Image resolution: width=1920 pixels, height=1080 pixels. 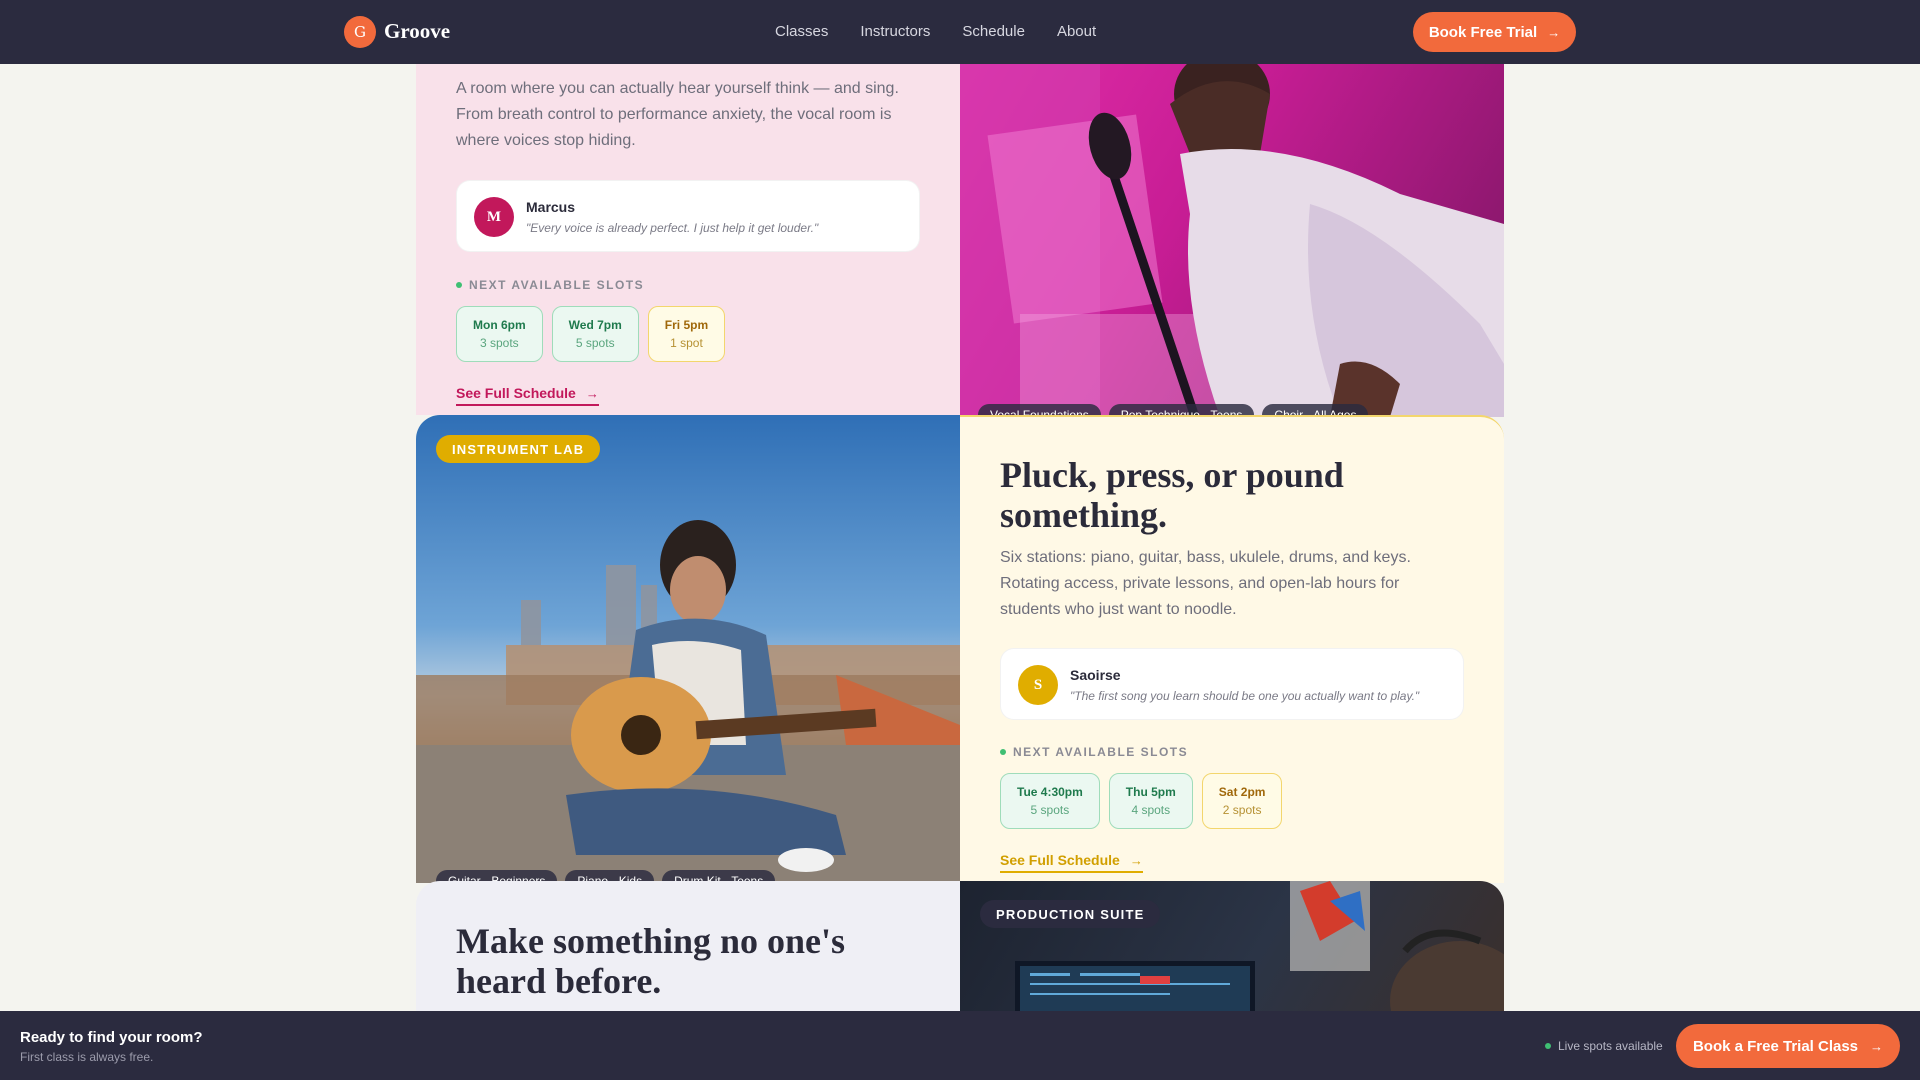 What do you see at coordinates (1483, 32) in the screenshot?
I see `book-free-trial-label: Book Free Trial` at bounding box center [1483, 32].